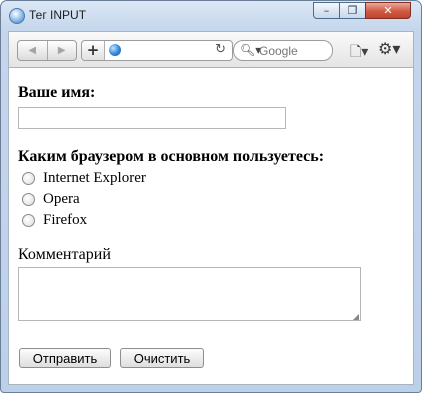 This screenshot has width=422, height=393. What do you see at coordinates (293, 50) in the screenshot?
I see `search-input` at bounding box center [293, 50].